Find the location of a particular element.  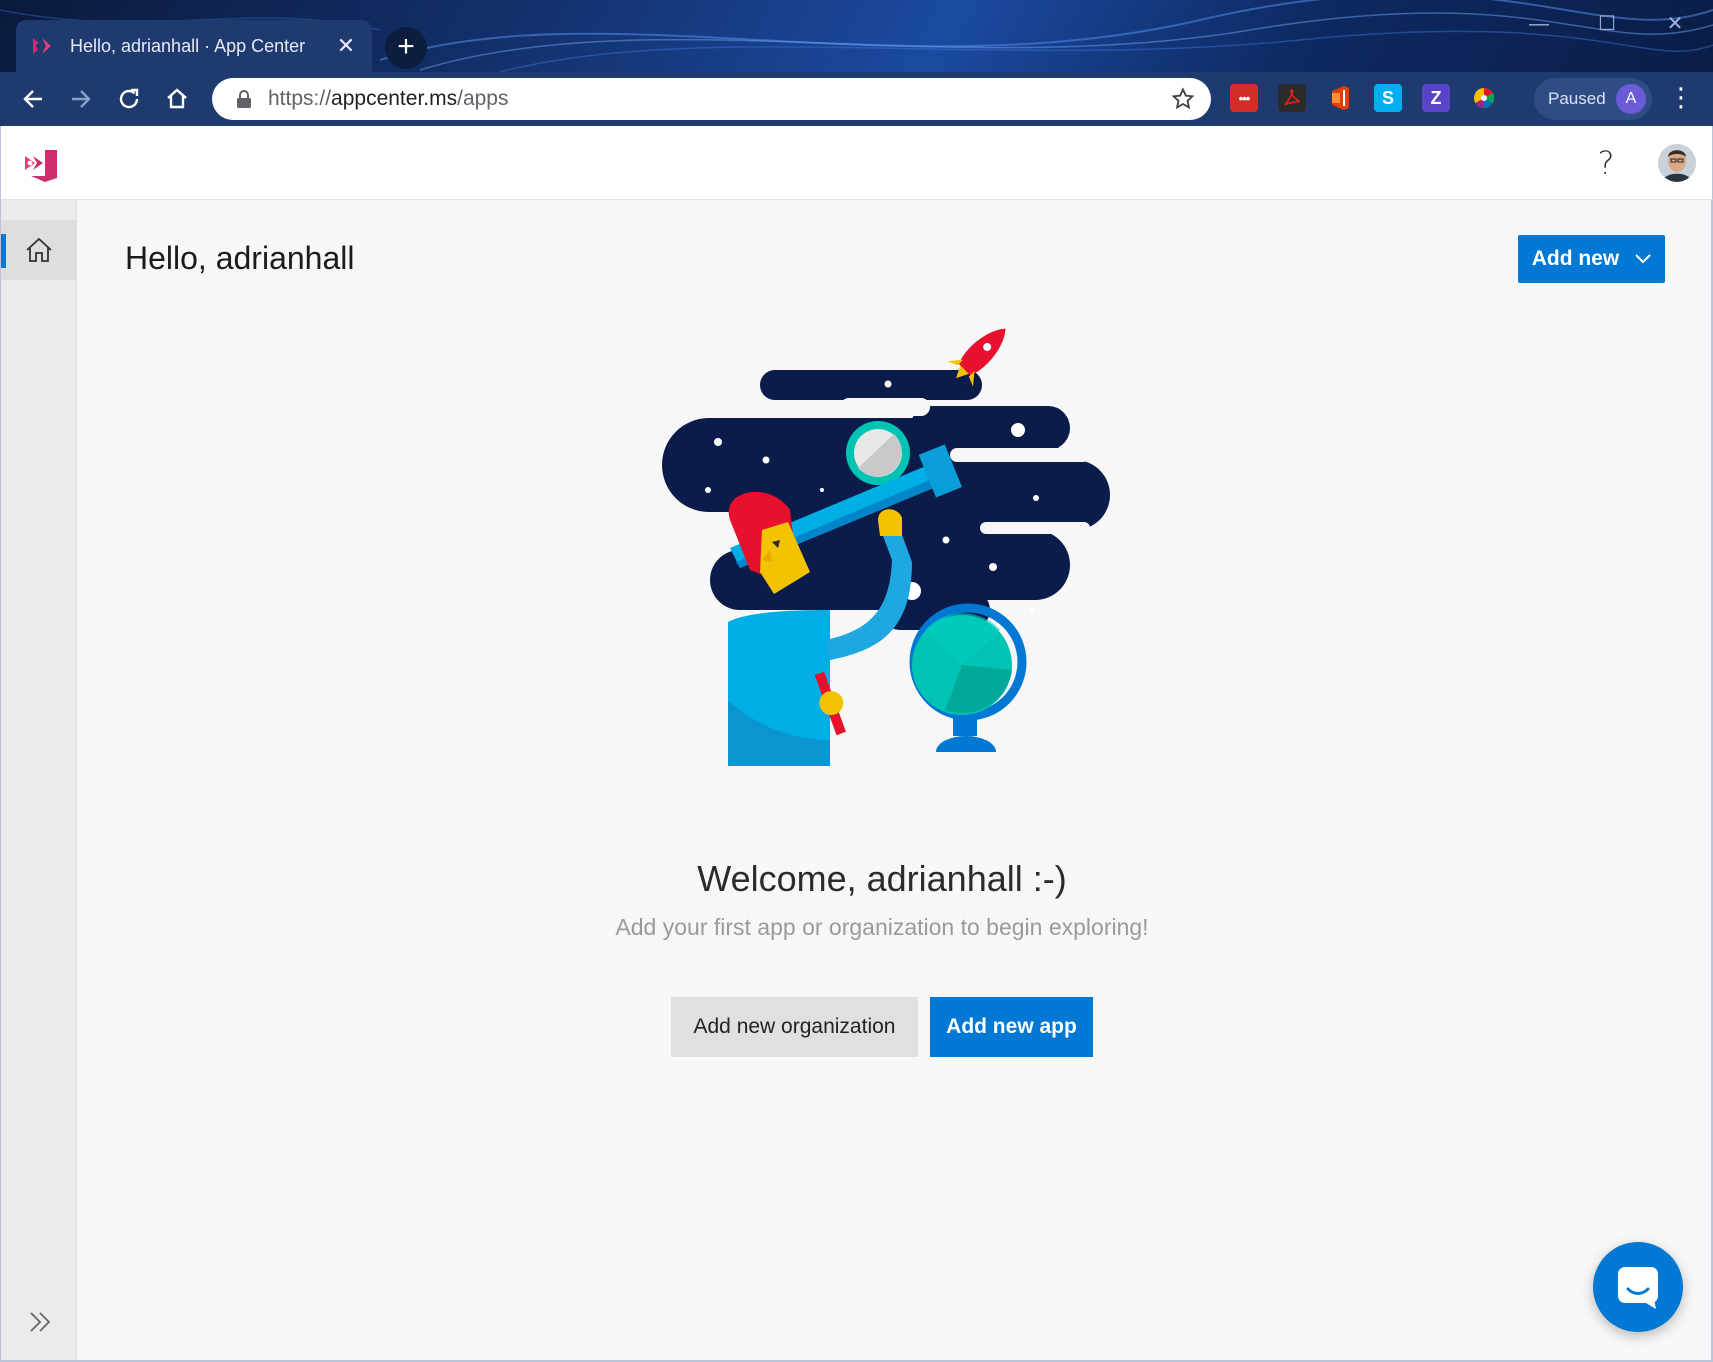

tab-title: Hello, adrianhall · App Center is located at coordinates (188, 45).